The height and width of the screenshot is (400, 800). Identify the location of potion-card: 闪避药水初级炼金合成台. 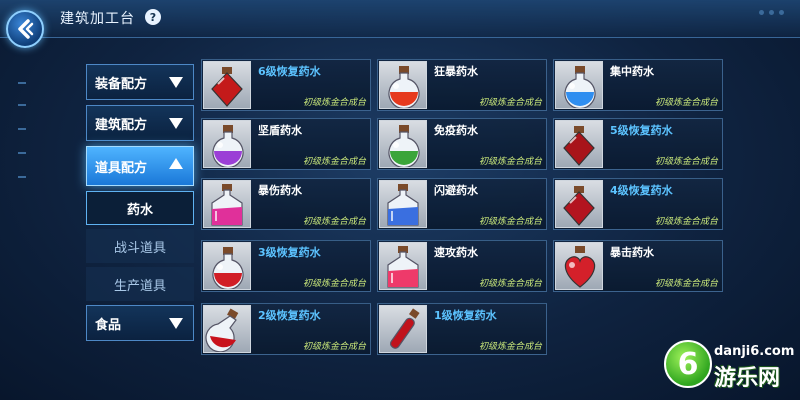
(462, 204).